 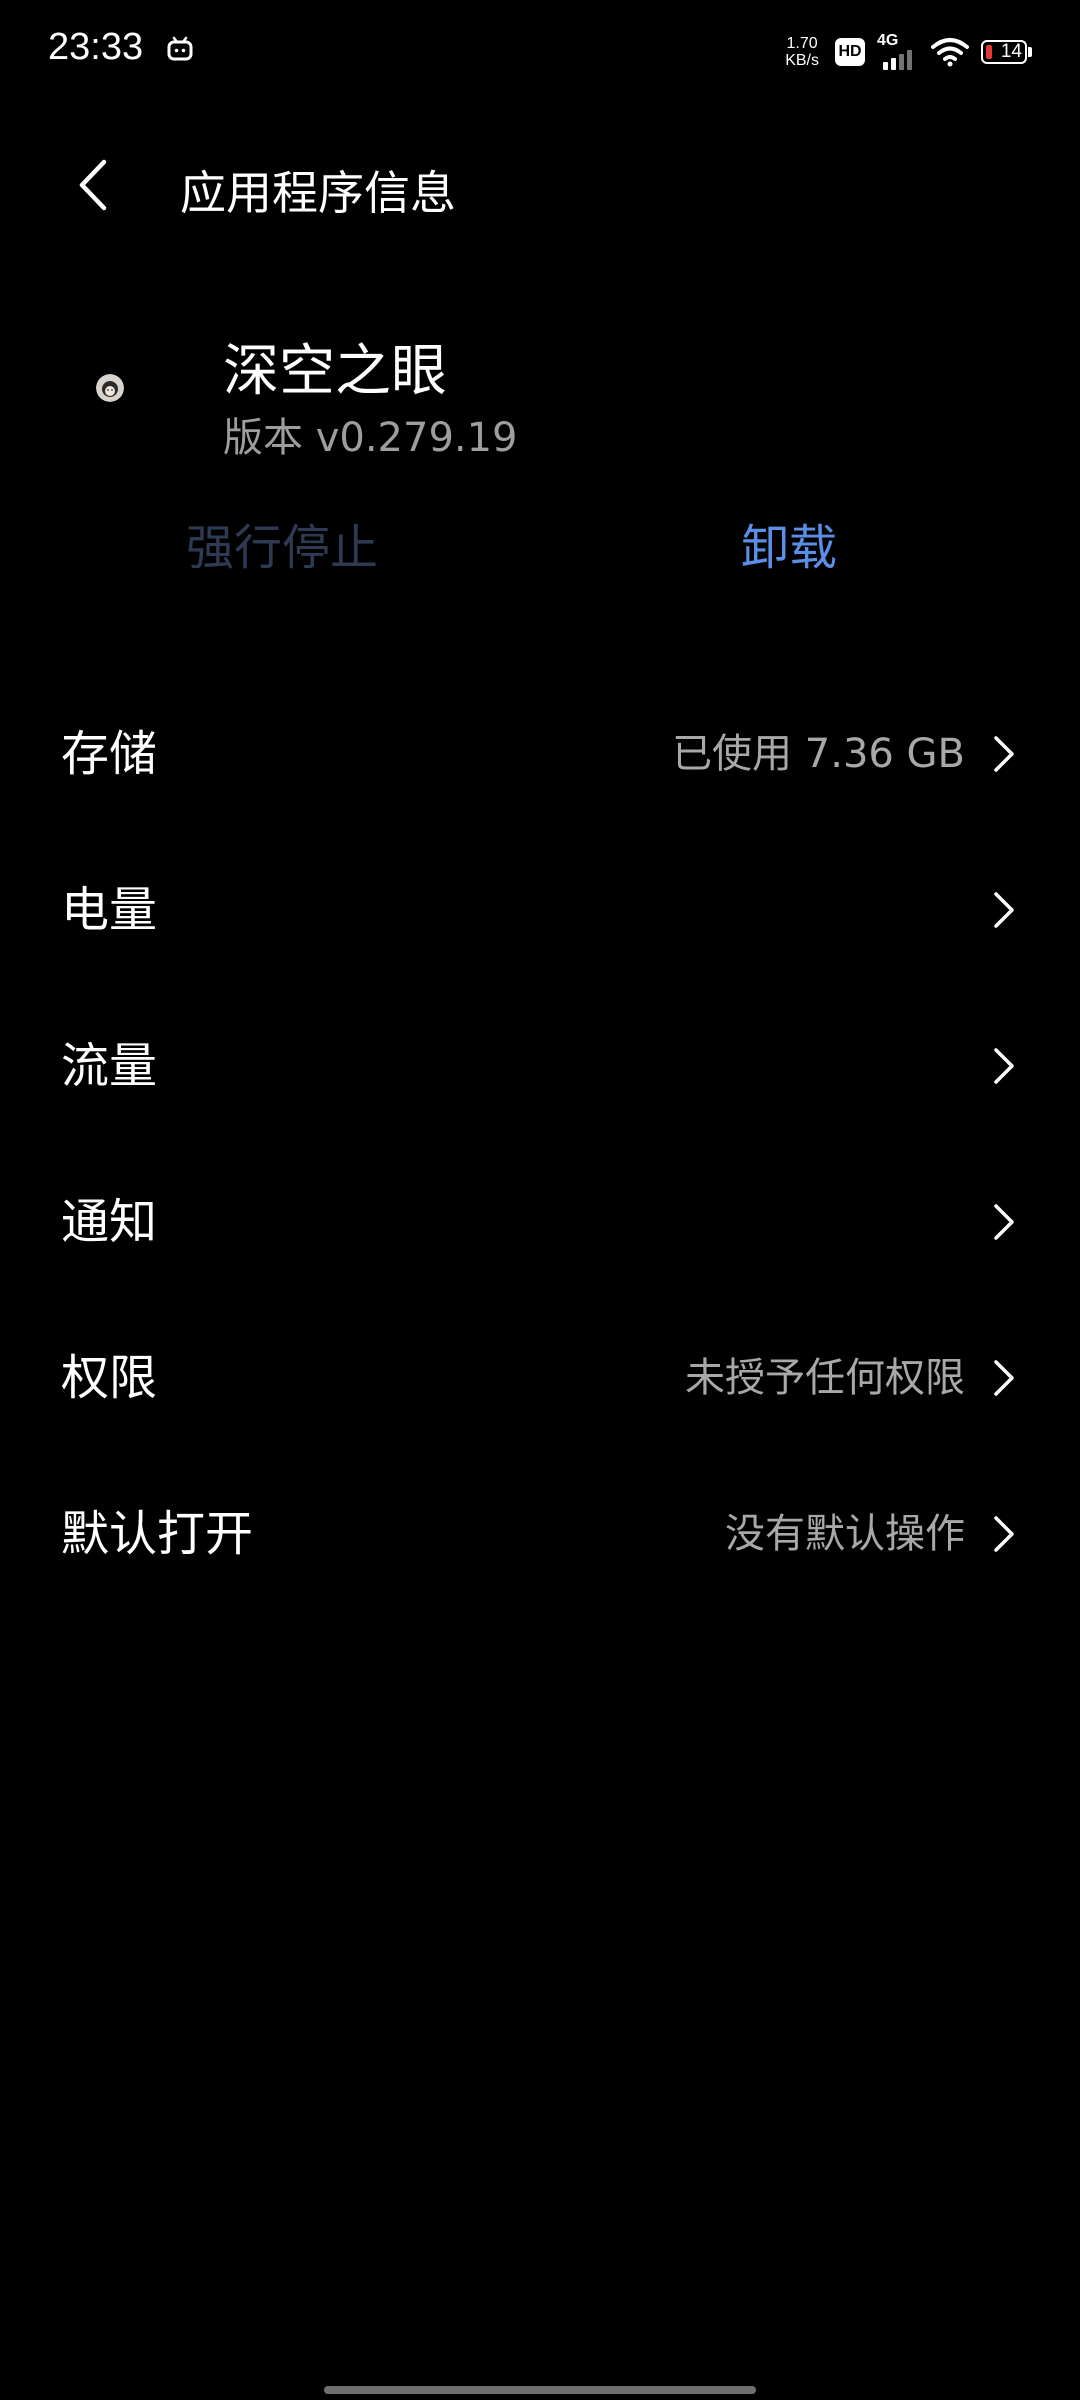 I want to click on network-speed-value: 1.70, so click(x=802, y=43).